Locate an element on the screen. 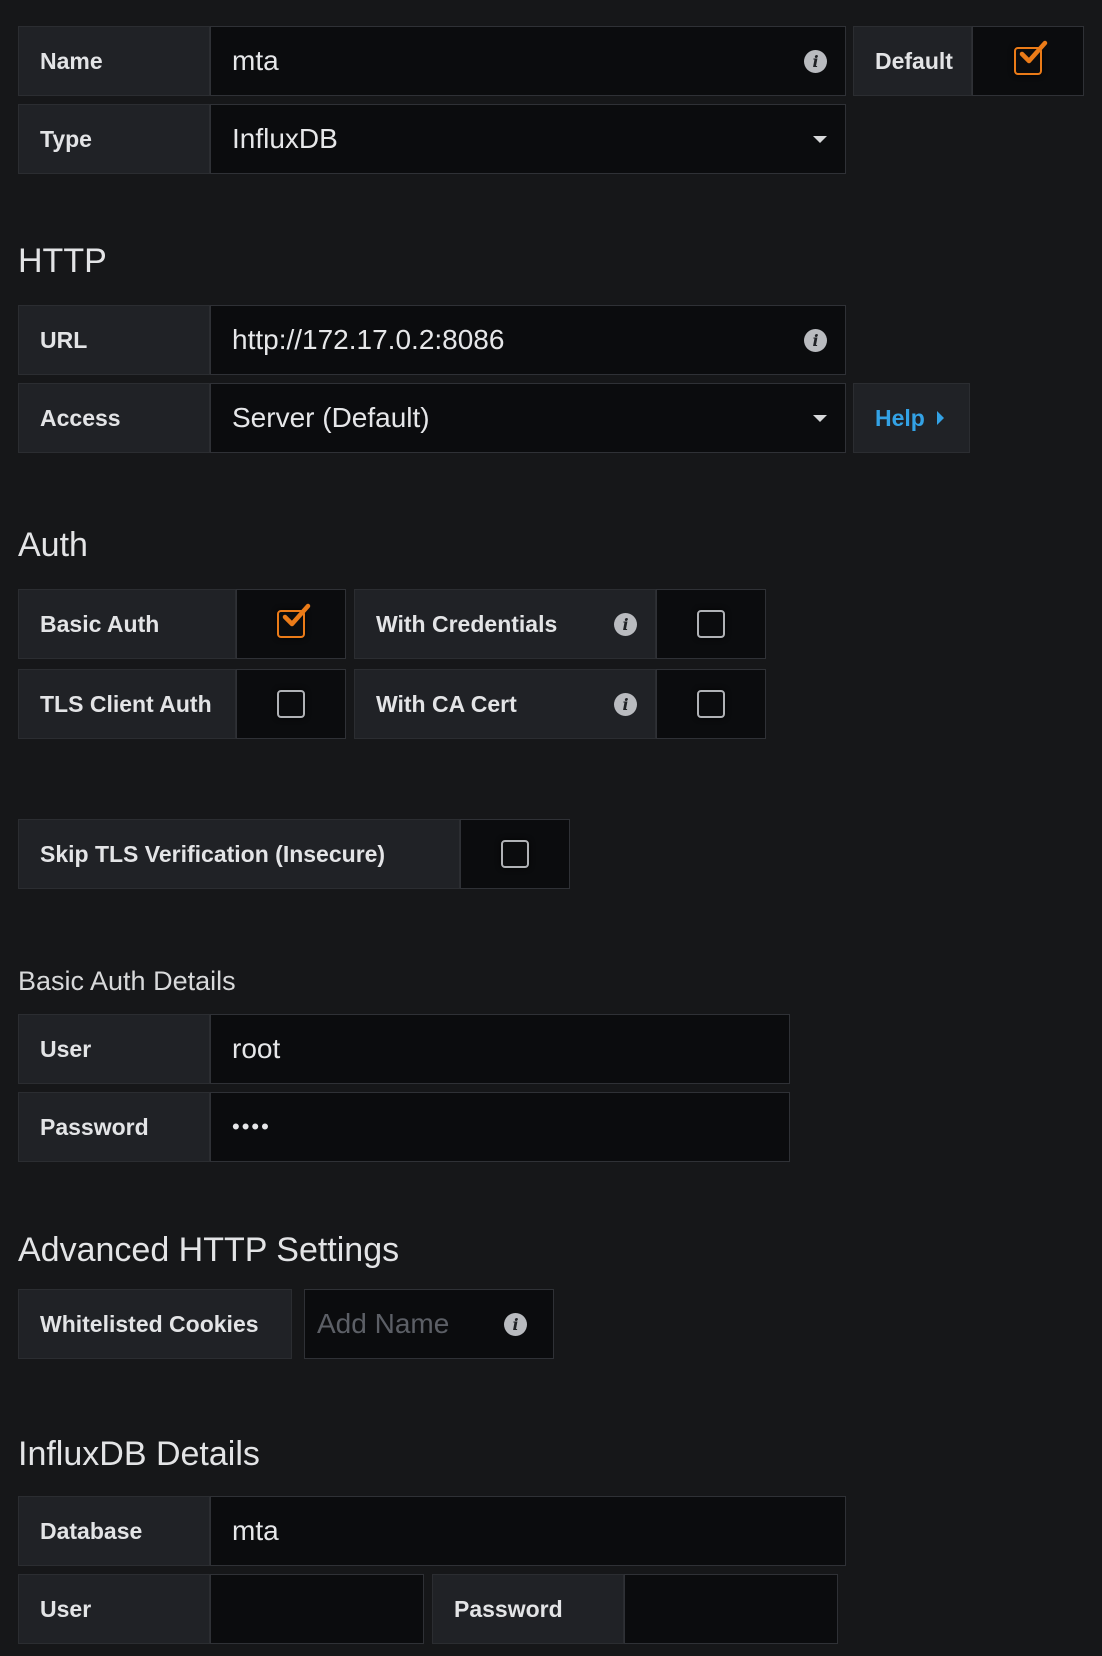 Image resolution: width=1102 pixels, height=1656 pixels. tls-client-auth-row: TLS Client Auth is located at coordinates (182, 704).